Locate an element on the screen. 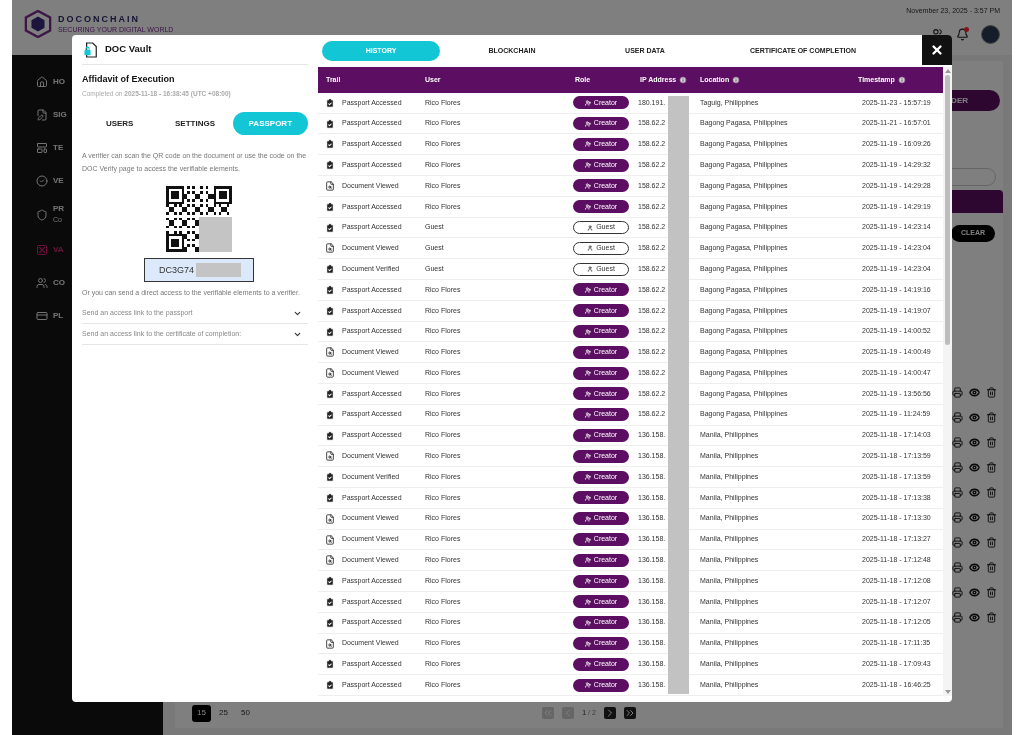 This screenshot has height=735, width=1025. document-title: Affidavit of Execution is located at coordinates (129, 79).